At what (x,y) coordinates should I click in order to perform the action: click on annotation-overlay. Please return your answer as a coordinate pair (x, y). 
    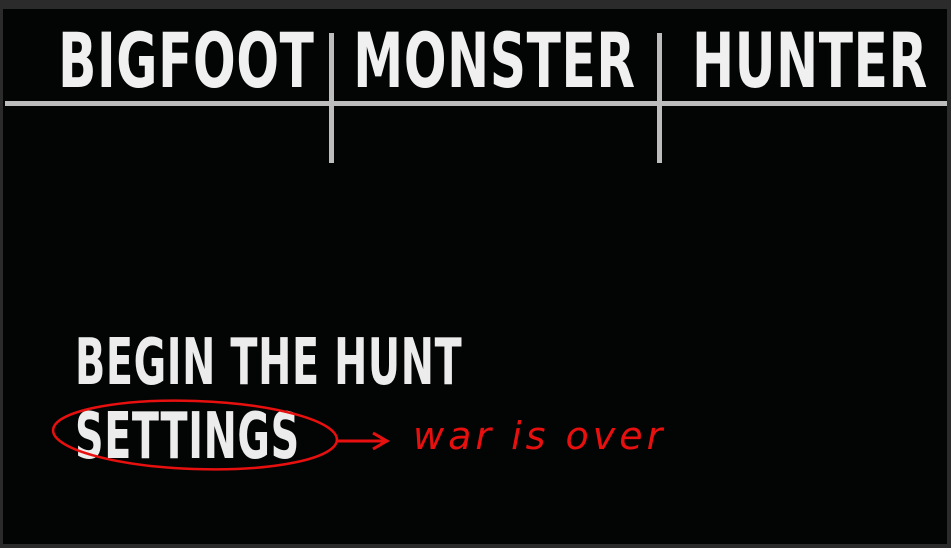
    Looking at the image, I should click on (221, 435).